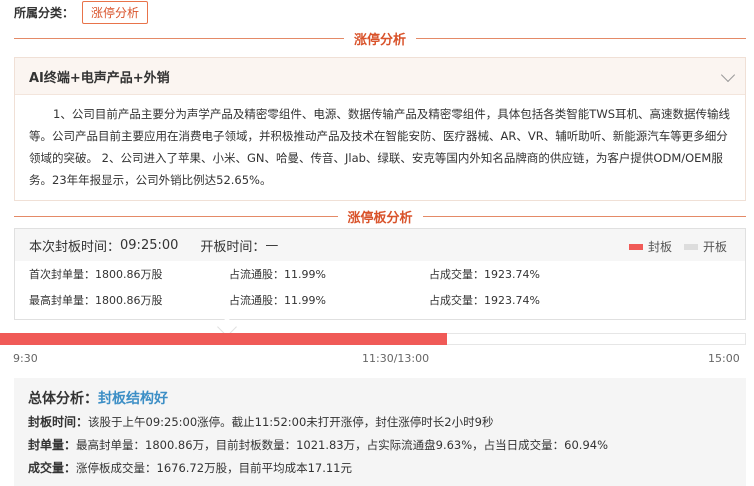 The image size is (754, 486). Describe the element at coordinates (380, 76) in the screenshot. I see `topic-header: AI终端+电声产品+外销` at that location.